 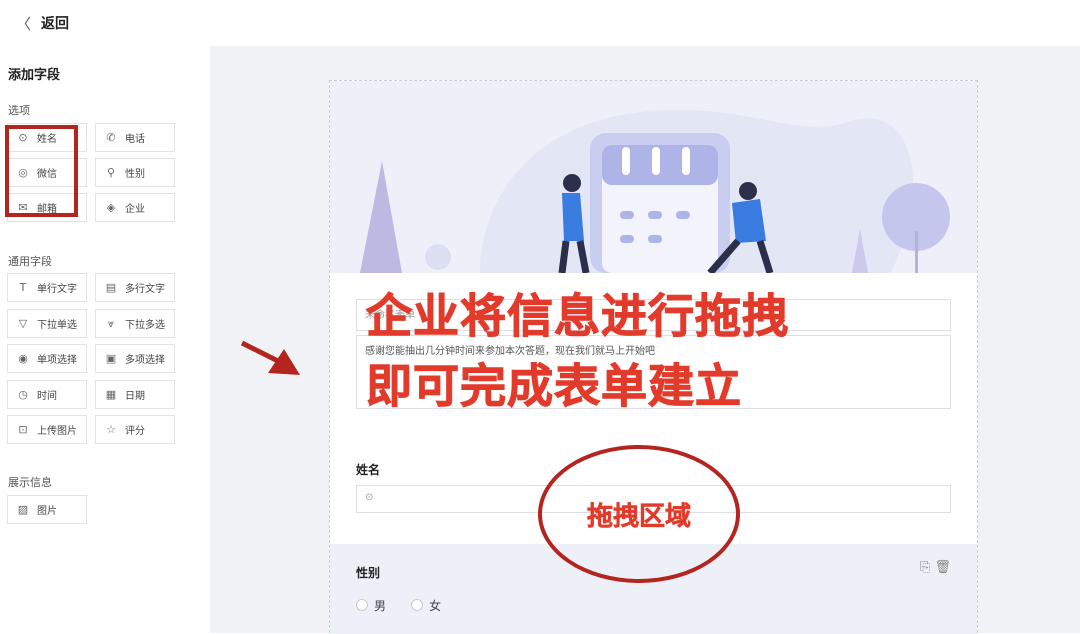 I want to click on calendar-icon: ▦, so click(x=111, y=394).